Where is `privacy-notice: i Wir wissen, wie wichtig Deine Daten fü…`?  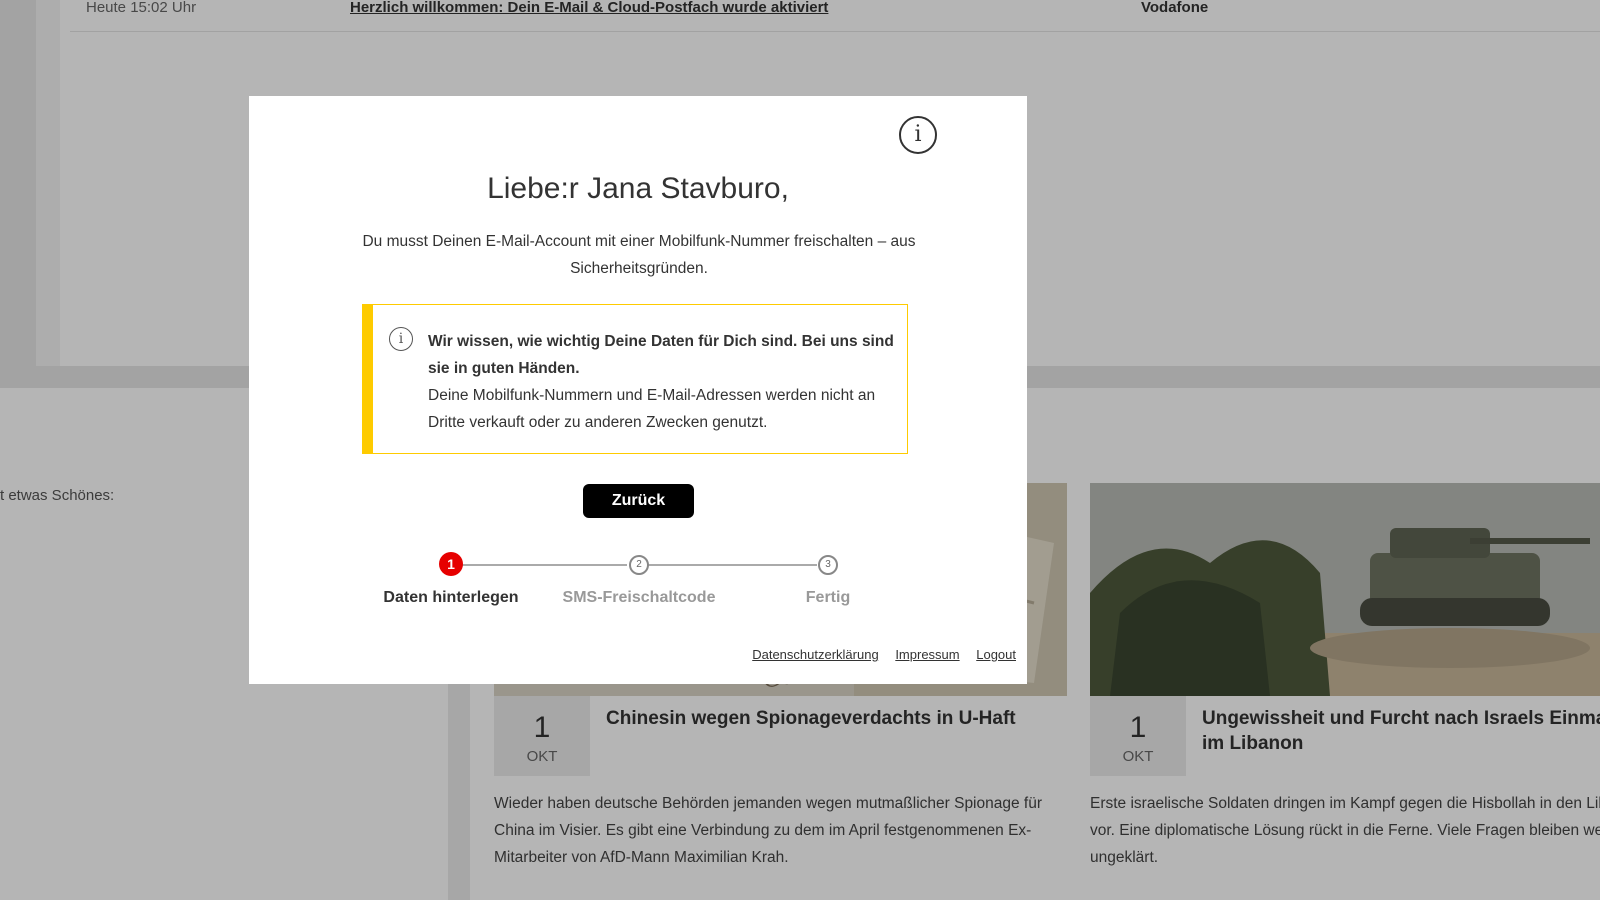 privacy-notice: i Wir wissen, wie wichtig Deine Daten fü… is located at coordinates (635, 379).